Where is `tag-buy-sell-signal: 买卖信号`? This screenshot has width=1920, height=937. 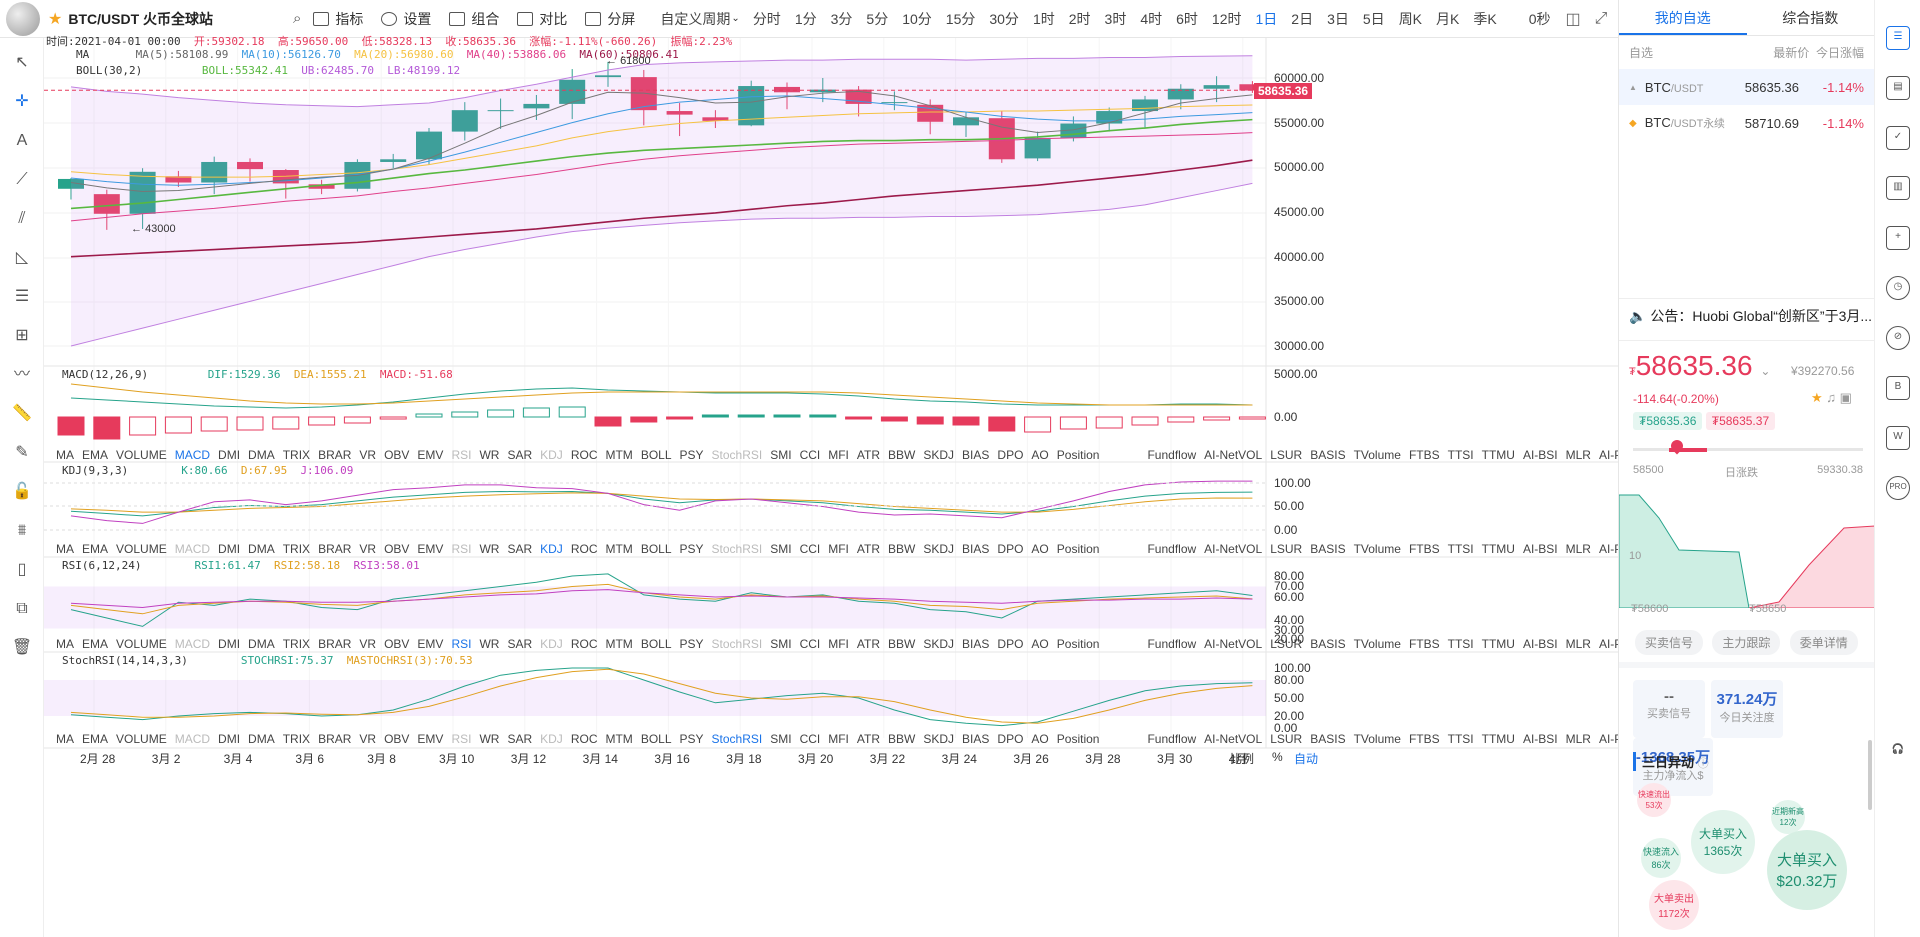
tag-buy-sell-signal: 买卖信号 is located at coordinates (1669, 642).